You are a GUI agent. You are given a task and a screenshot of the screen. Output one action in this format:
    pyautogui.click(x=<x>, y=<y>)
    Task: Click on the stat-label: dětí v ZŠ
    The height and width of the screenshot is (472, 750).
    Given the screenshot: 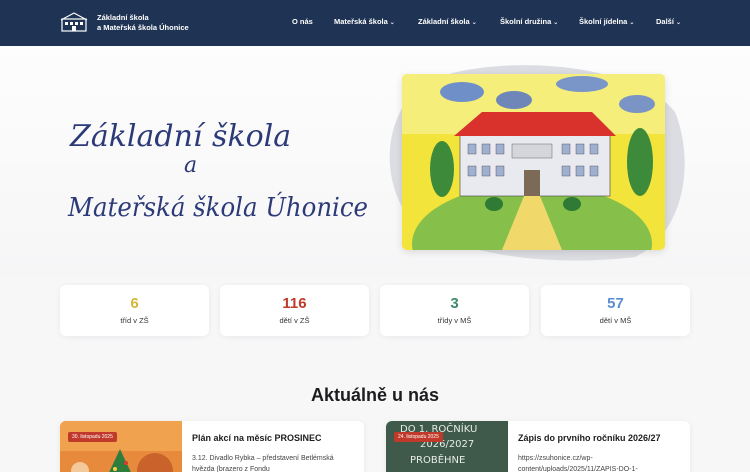 What is the action you would take?
    pyautogui.click(x=294, y=320)
    